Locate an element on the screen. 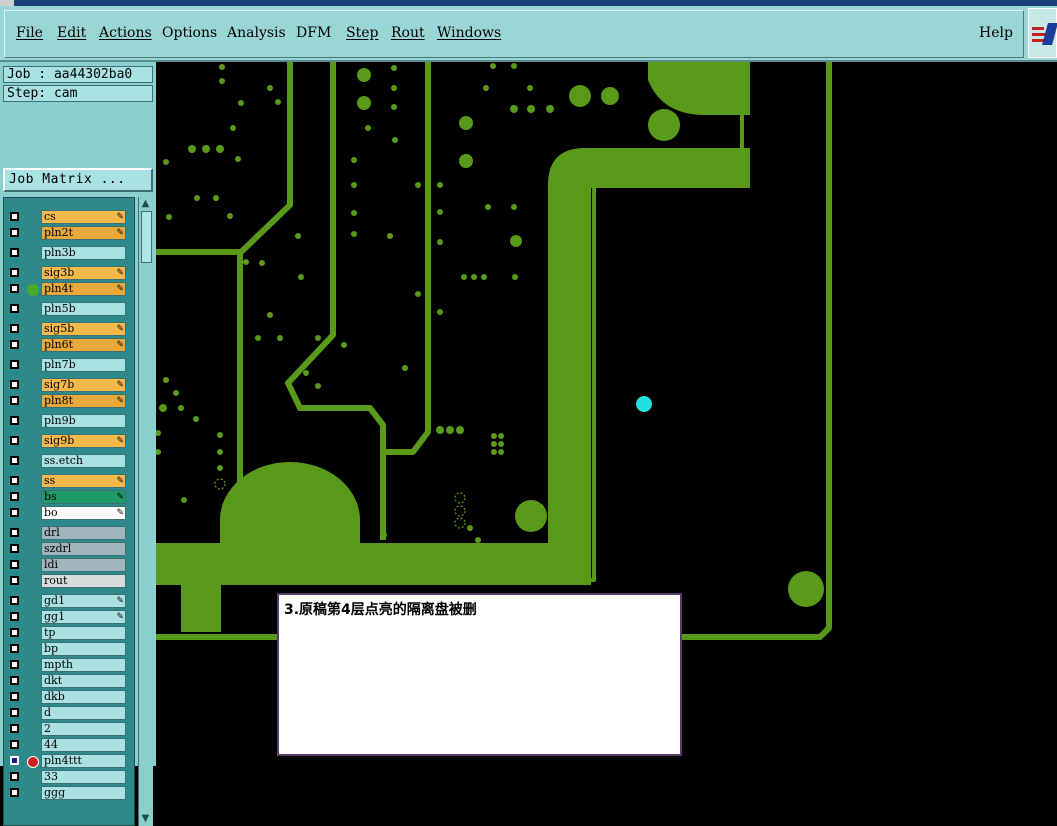 This screenshot has height=826, width=1057. layer-name: sig9b ✎ is located at coordinates (83, 441).